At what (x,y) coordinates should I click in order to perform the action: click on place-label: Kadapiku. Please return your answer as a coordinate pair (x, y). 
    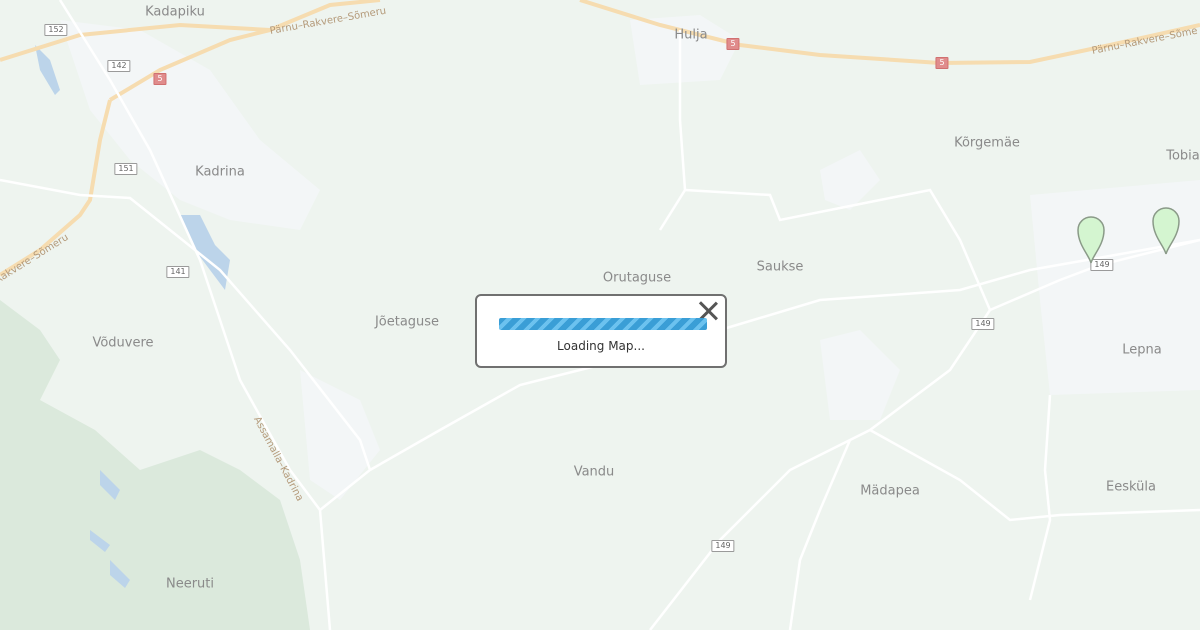
    Looking at the image, I should click on (175, 12).